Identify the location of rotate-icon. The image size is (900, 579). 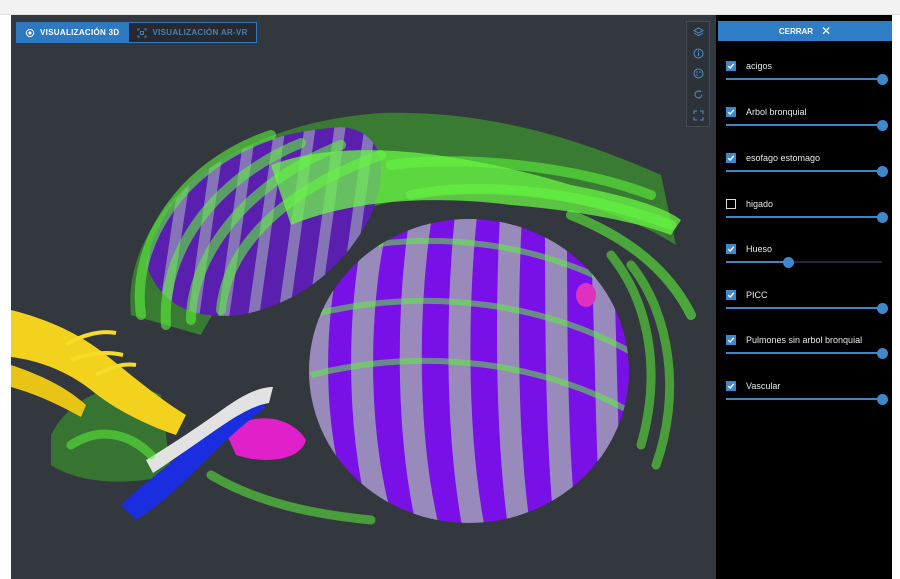
(698, 95).